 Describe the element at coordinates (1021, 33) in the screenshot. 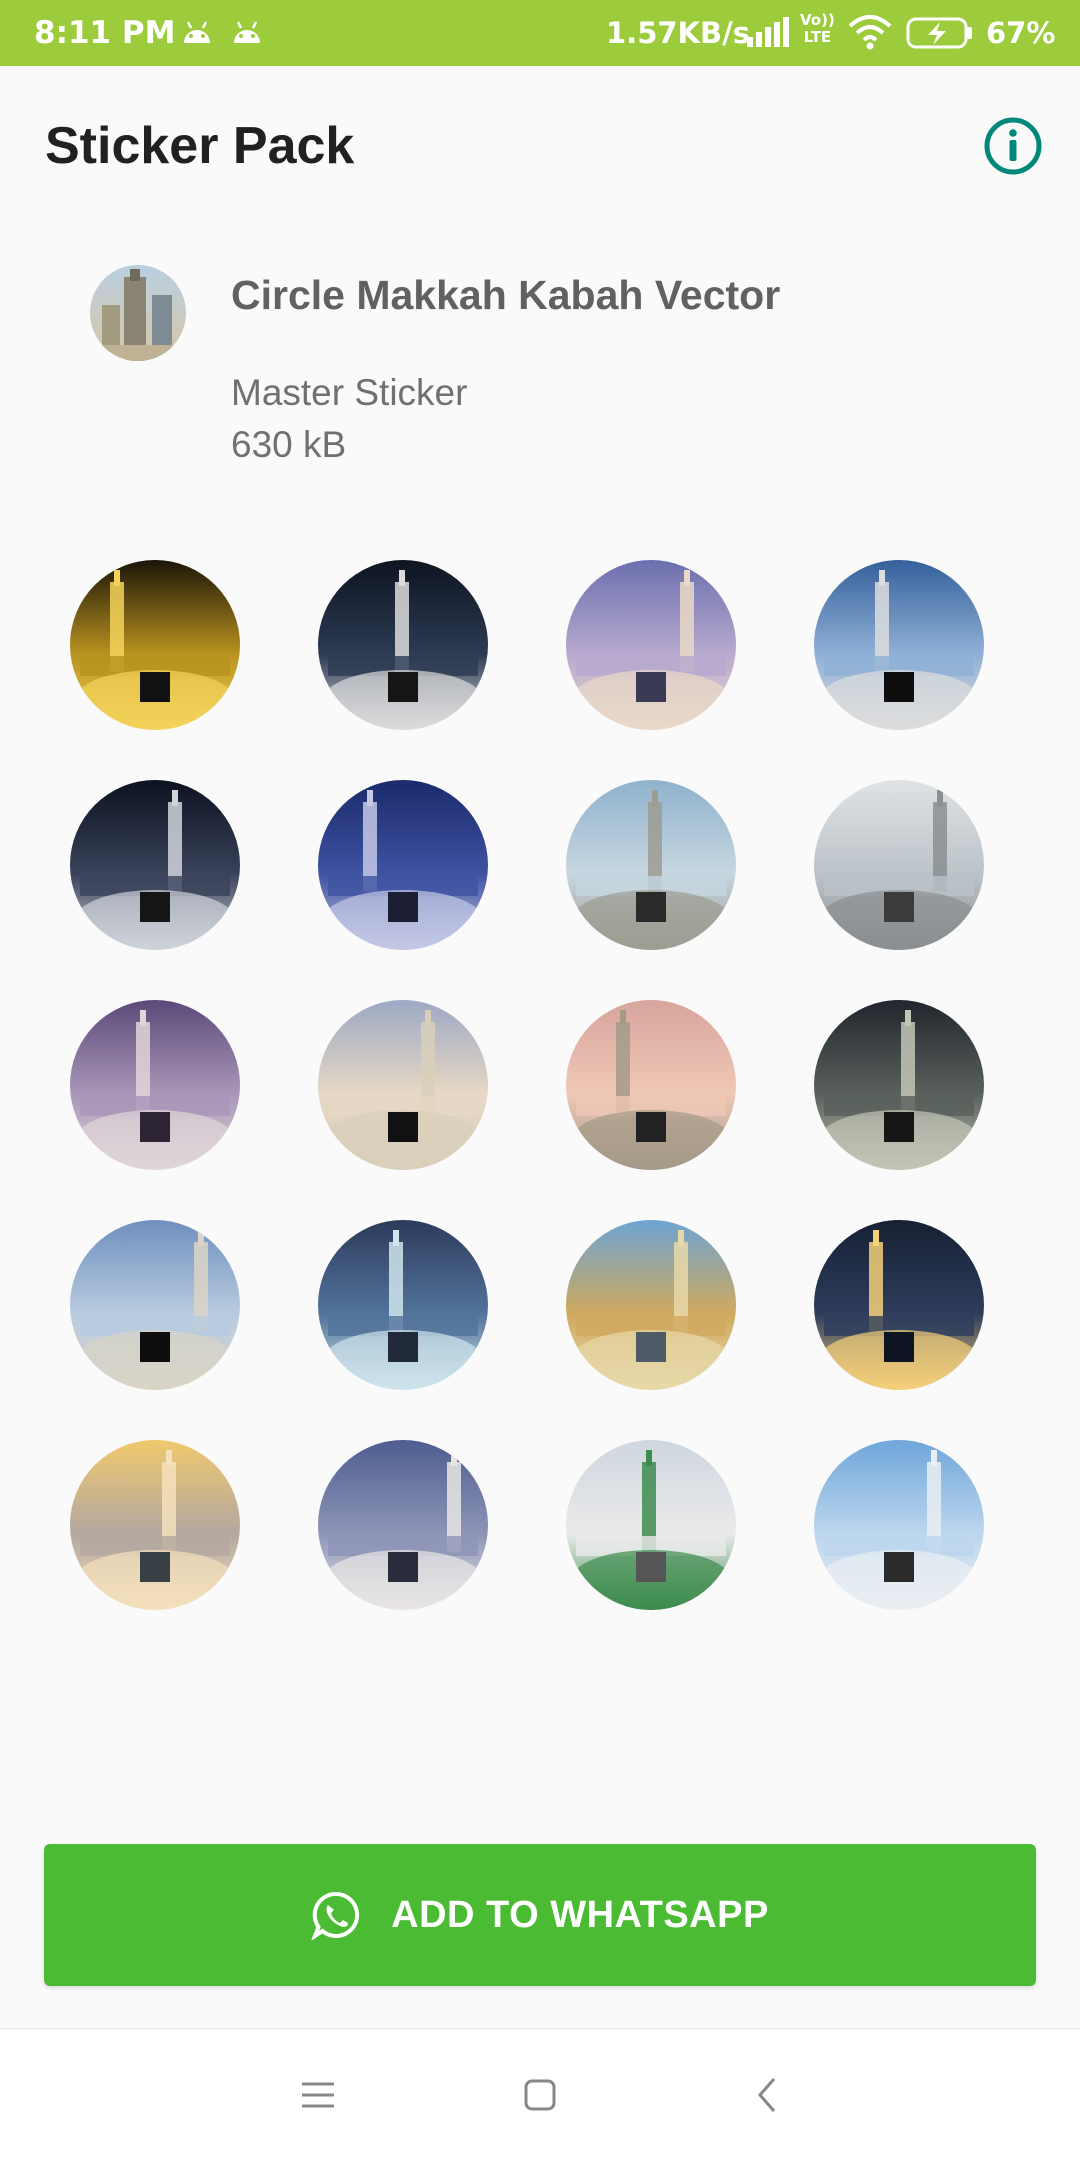

I see `battery-percent: 67%` at that location.